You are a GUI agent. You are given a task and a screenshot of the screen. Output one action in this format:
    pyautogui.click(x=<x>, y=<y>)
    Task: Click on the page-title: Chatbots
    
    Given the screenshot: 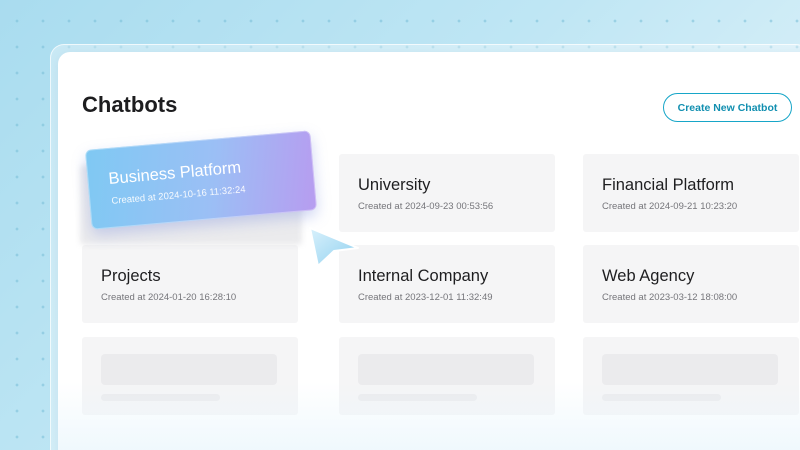 What is the action you would take?
    pyautogui.click(x=130, y=104)
    